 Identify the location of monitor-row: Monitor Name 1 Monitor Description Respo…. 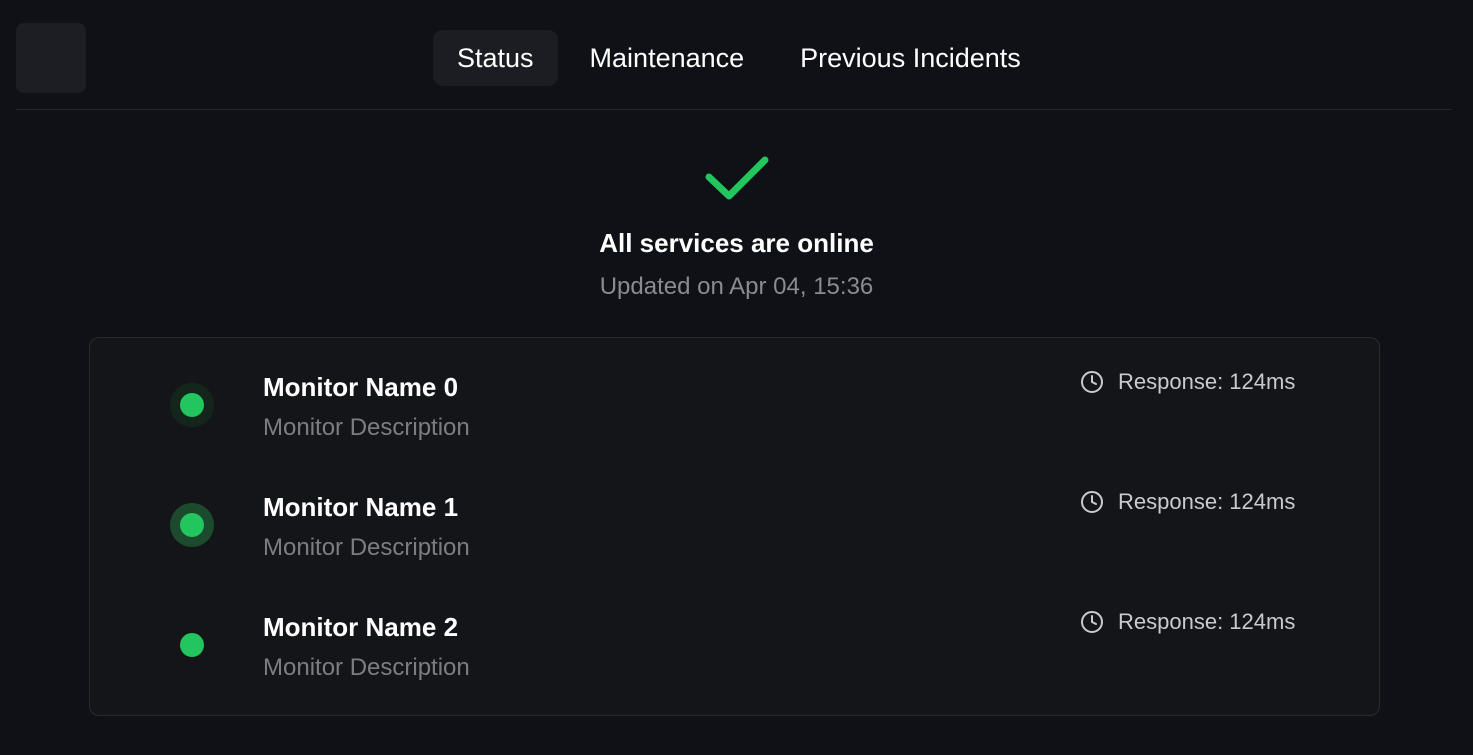
(734, 518).